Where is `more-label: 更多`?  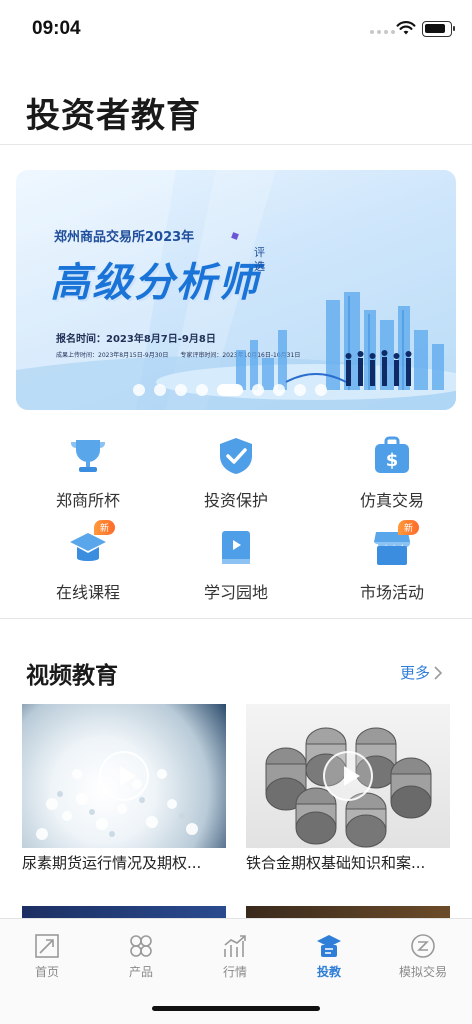 more-label: 更多 is located at coordinates (415, 673).